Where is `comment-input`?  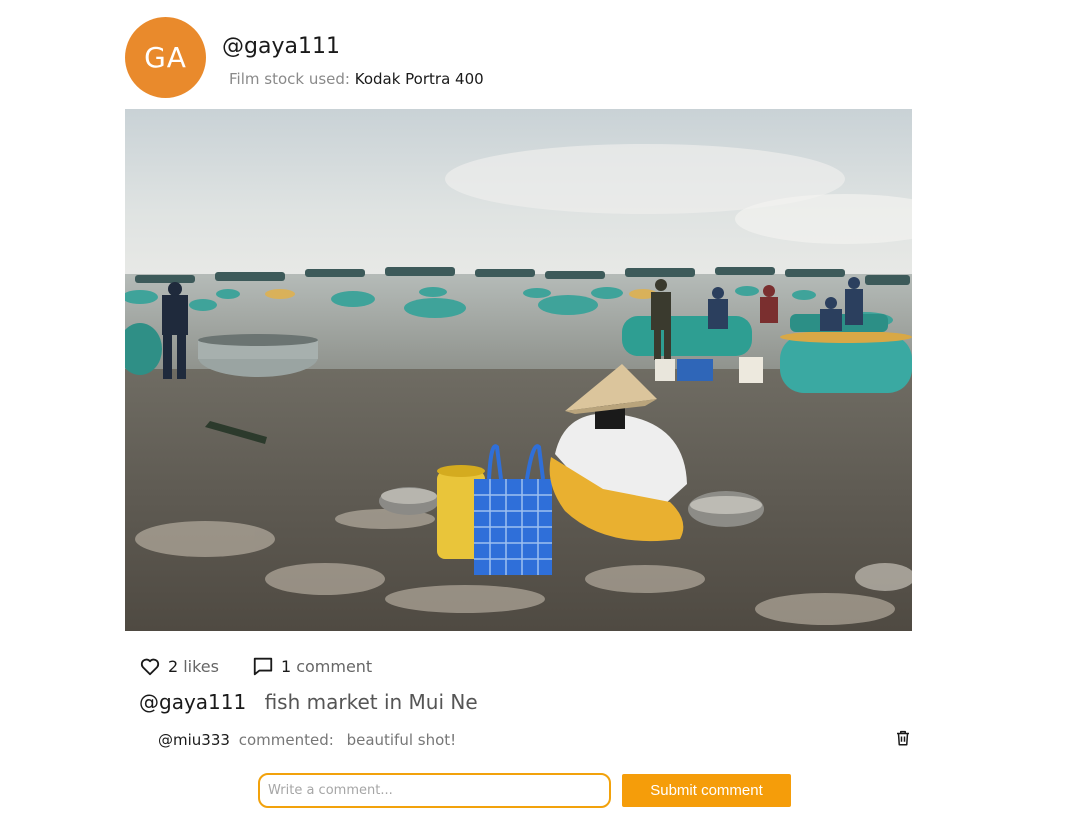
comment-input is located at coordinates (434, 790).